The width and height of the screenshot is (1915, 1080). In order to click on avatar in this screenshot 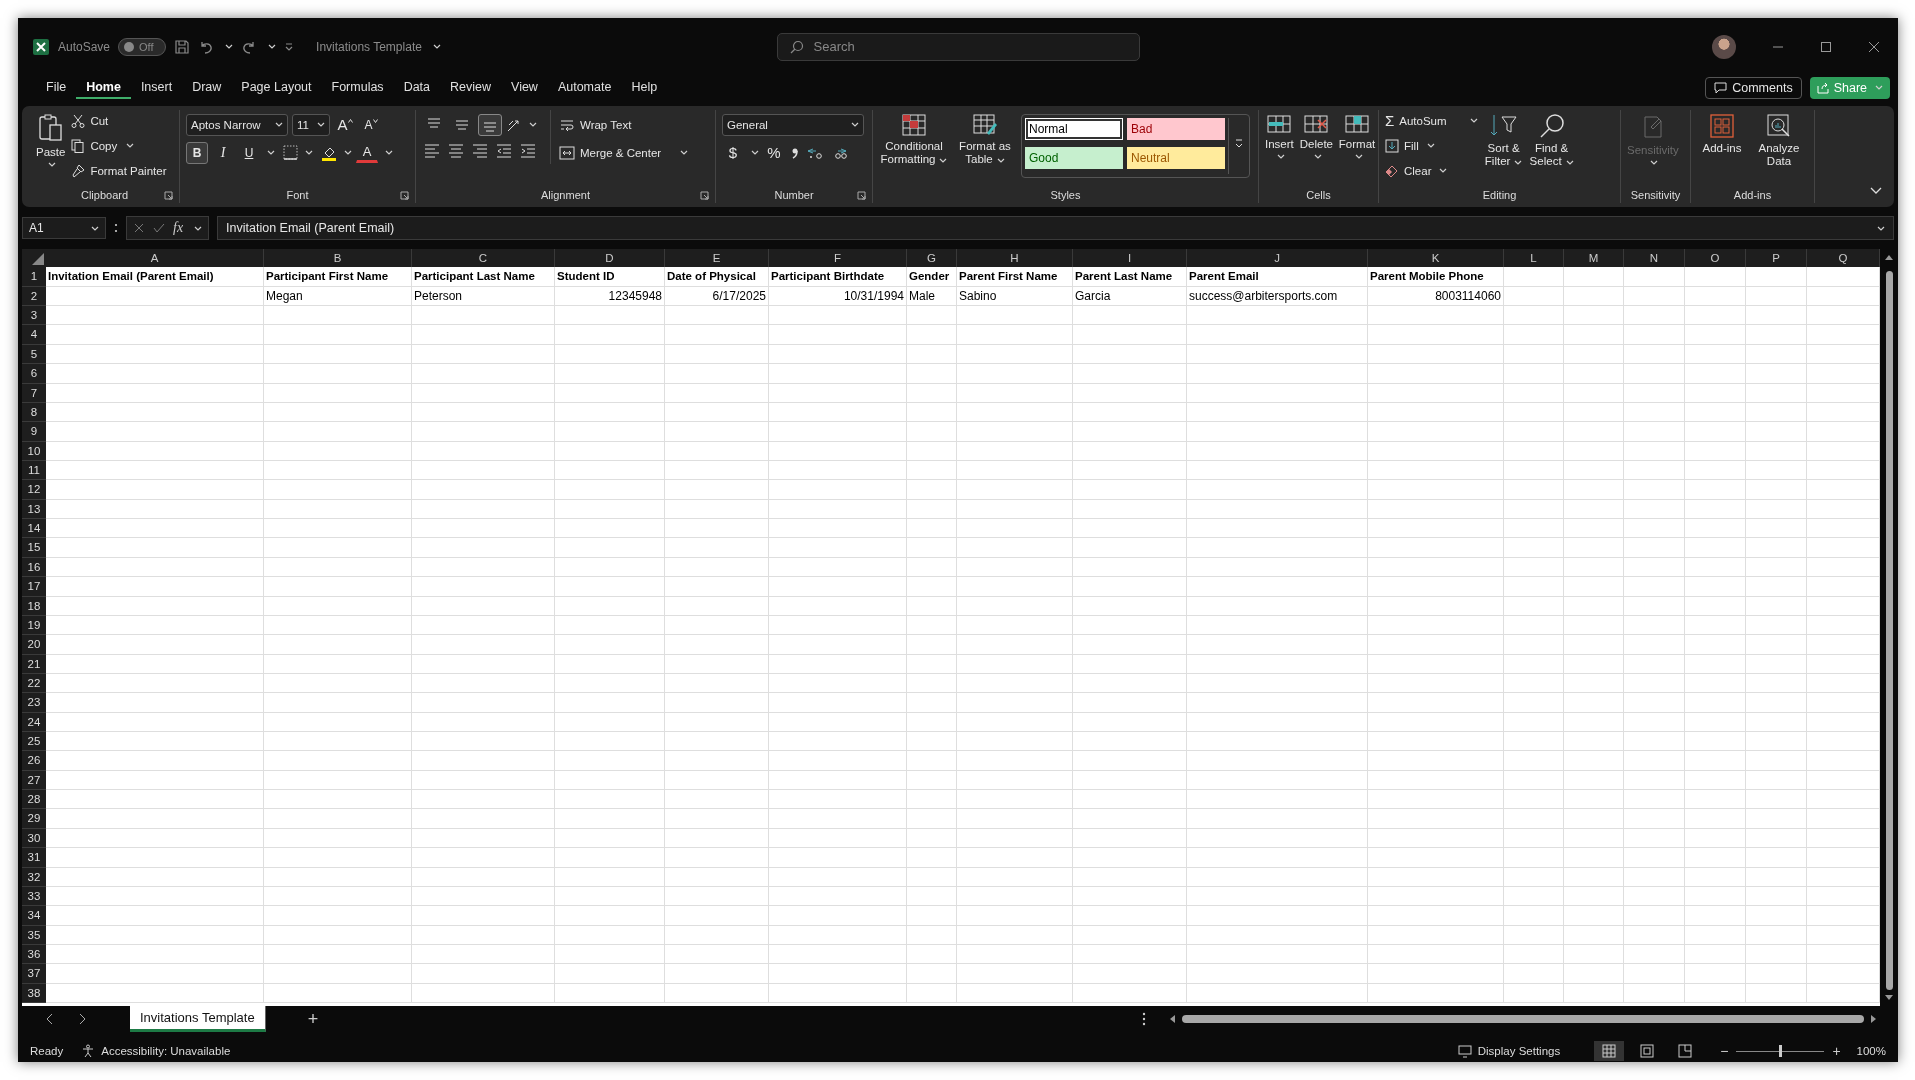, I will do `click(1724, 46)`.